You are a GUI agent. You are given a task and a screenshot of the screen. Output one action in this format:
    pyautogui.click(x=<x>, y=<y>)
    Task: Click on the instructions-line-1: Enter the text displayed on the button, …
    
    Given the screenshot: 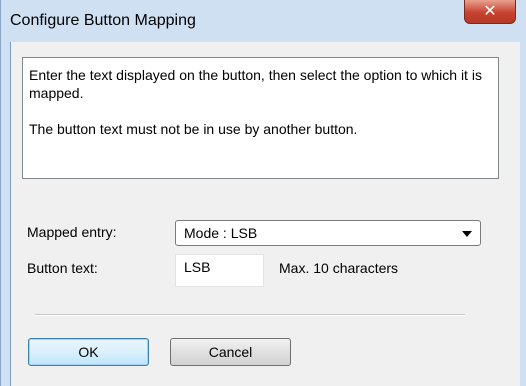 What is the action you would take?
    pyautogui.click(x=255, y=84)
    